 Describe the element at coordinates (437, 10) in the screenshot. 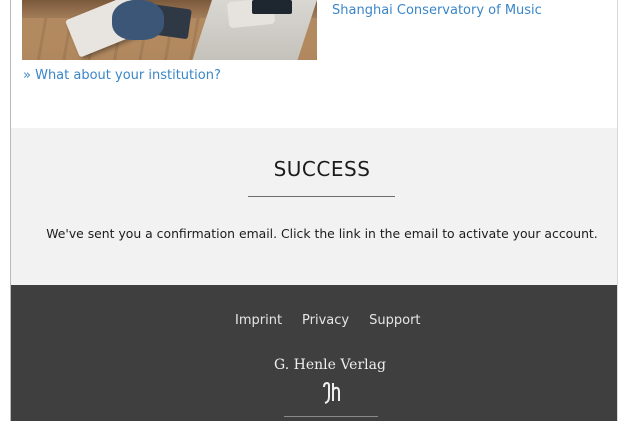

I see `institution-link: Shanghai Conservatory of Music` at that location.